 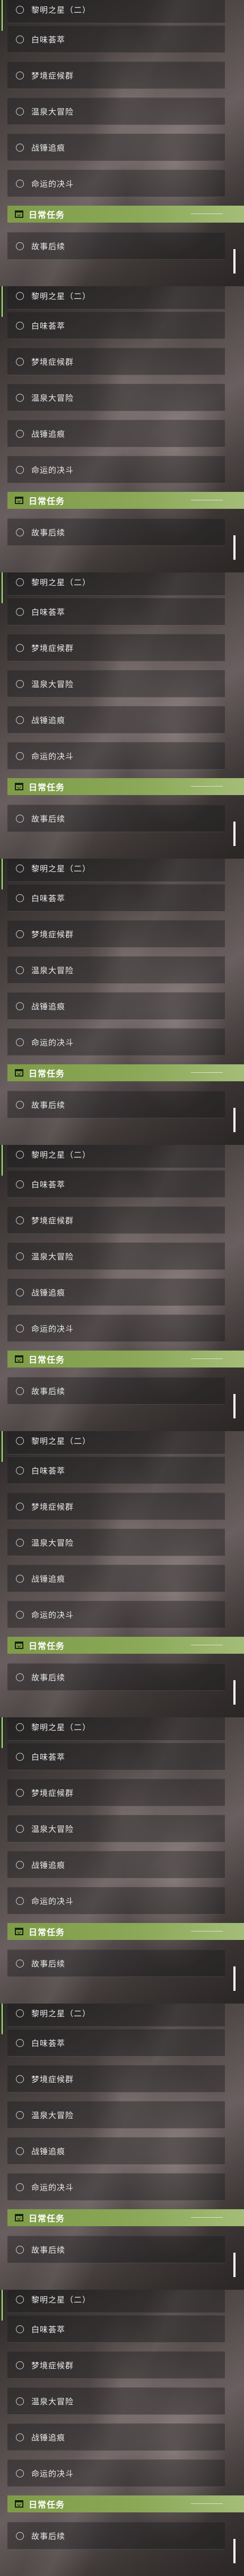 I want to click on quest-label: 梦境症候群, so click(x=53, y=1220).